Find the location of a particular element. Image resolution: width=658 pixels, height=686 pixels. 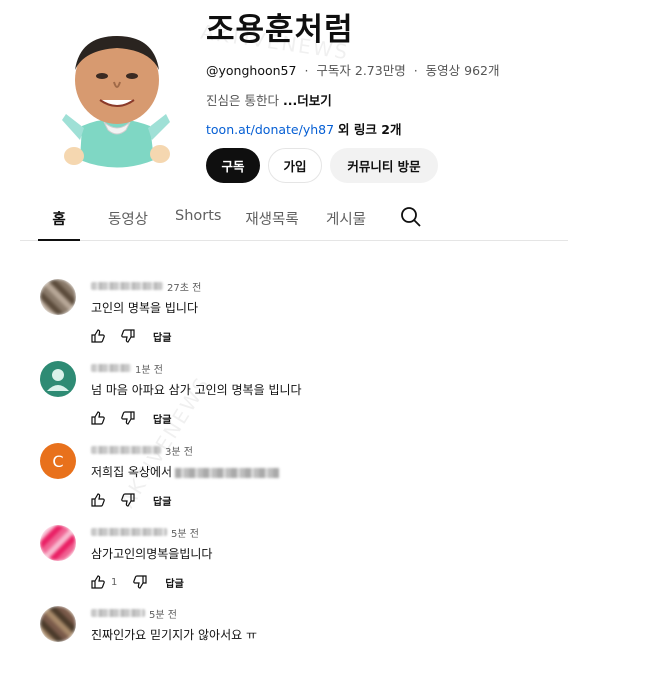

subscriber-count: 구독자 2.73만명 is located at coordinates (361, 70).